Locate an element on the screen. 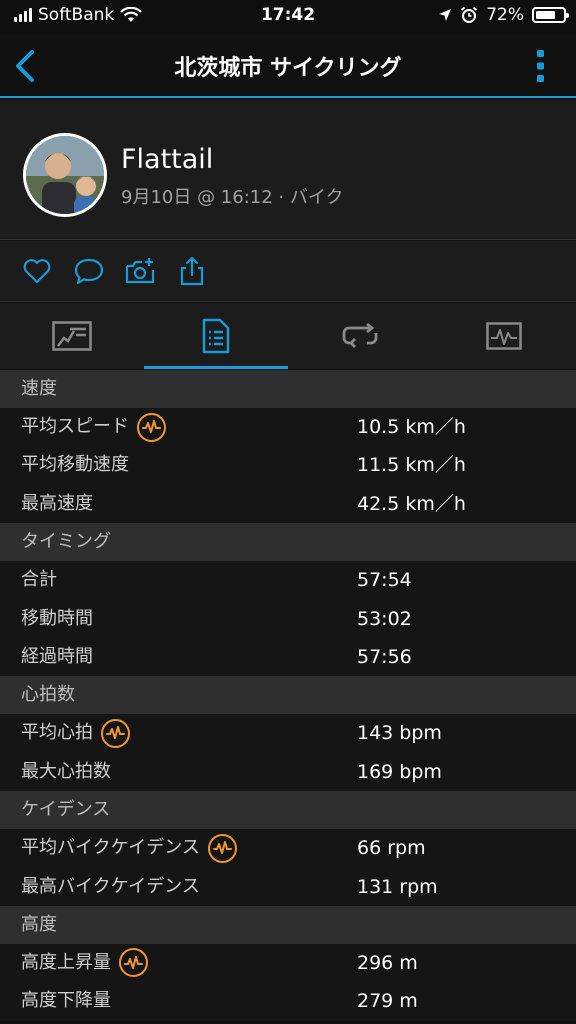 This screenshot has height=1024, width=576. battery-percent: 72% is located at coordinates (505, 15).